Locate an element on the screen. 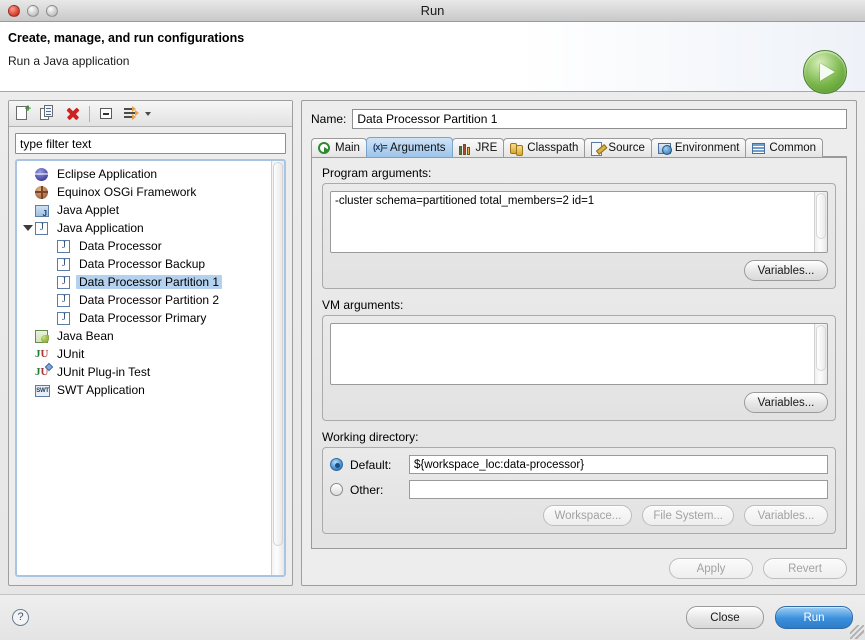  page-title: Create, manage, and run configurations is located at coordinates (126, 38).